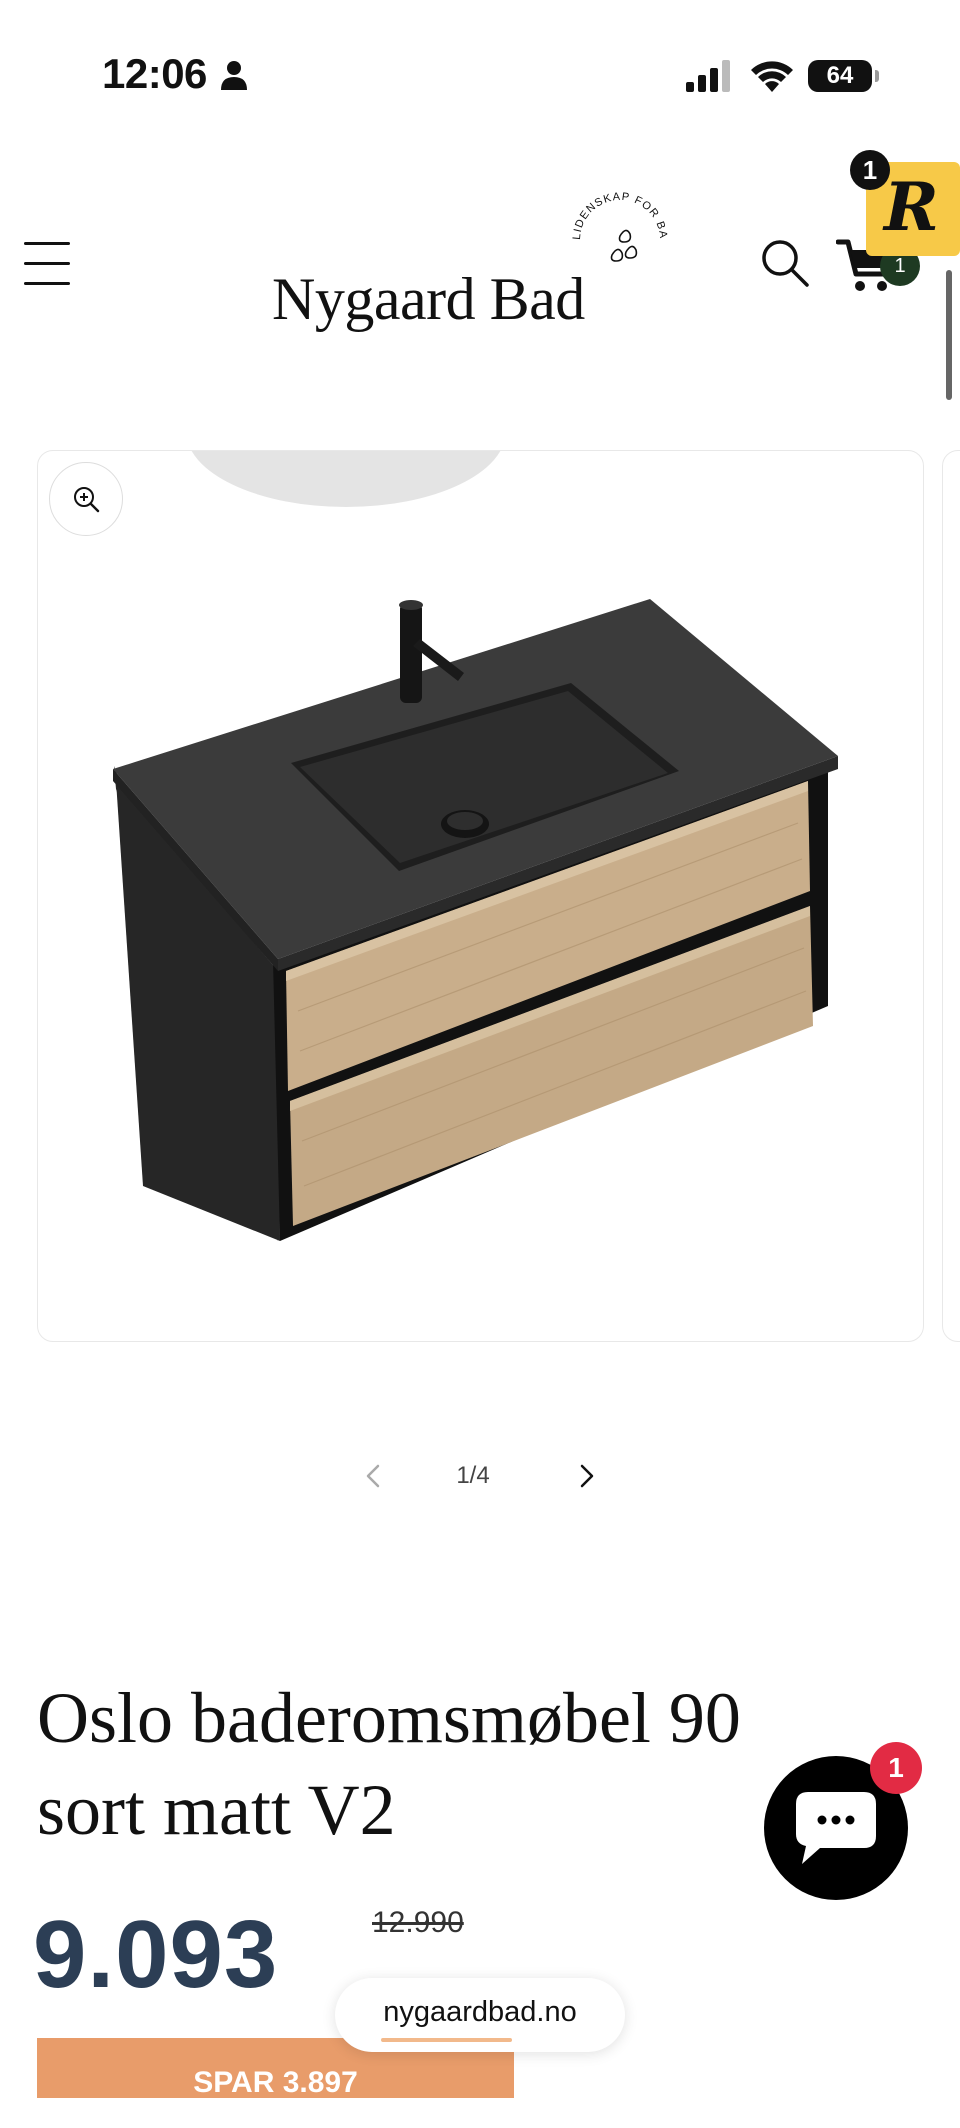  I want to click on wifi-icon, so click(772, 76).